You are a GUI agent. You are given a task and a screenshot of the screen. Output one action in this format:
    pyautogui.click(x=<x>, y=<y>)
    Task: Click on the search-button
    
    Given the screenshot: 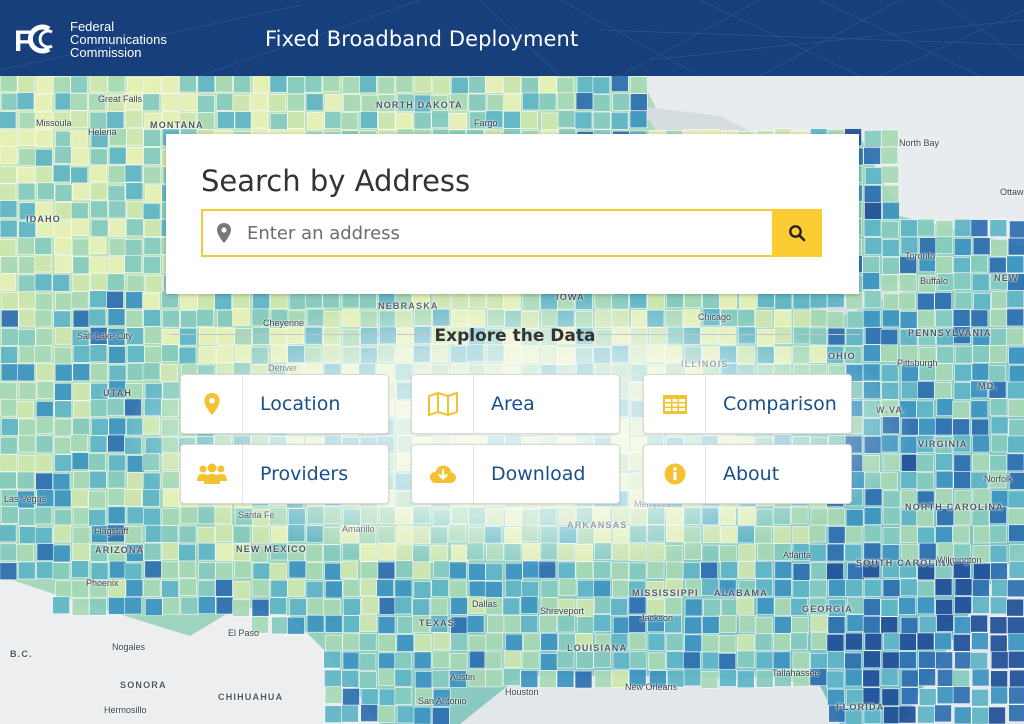 What is the action you would take?
    pyautogui.click(x=797, y=233)
    